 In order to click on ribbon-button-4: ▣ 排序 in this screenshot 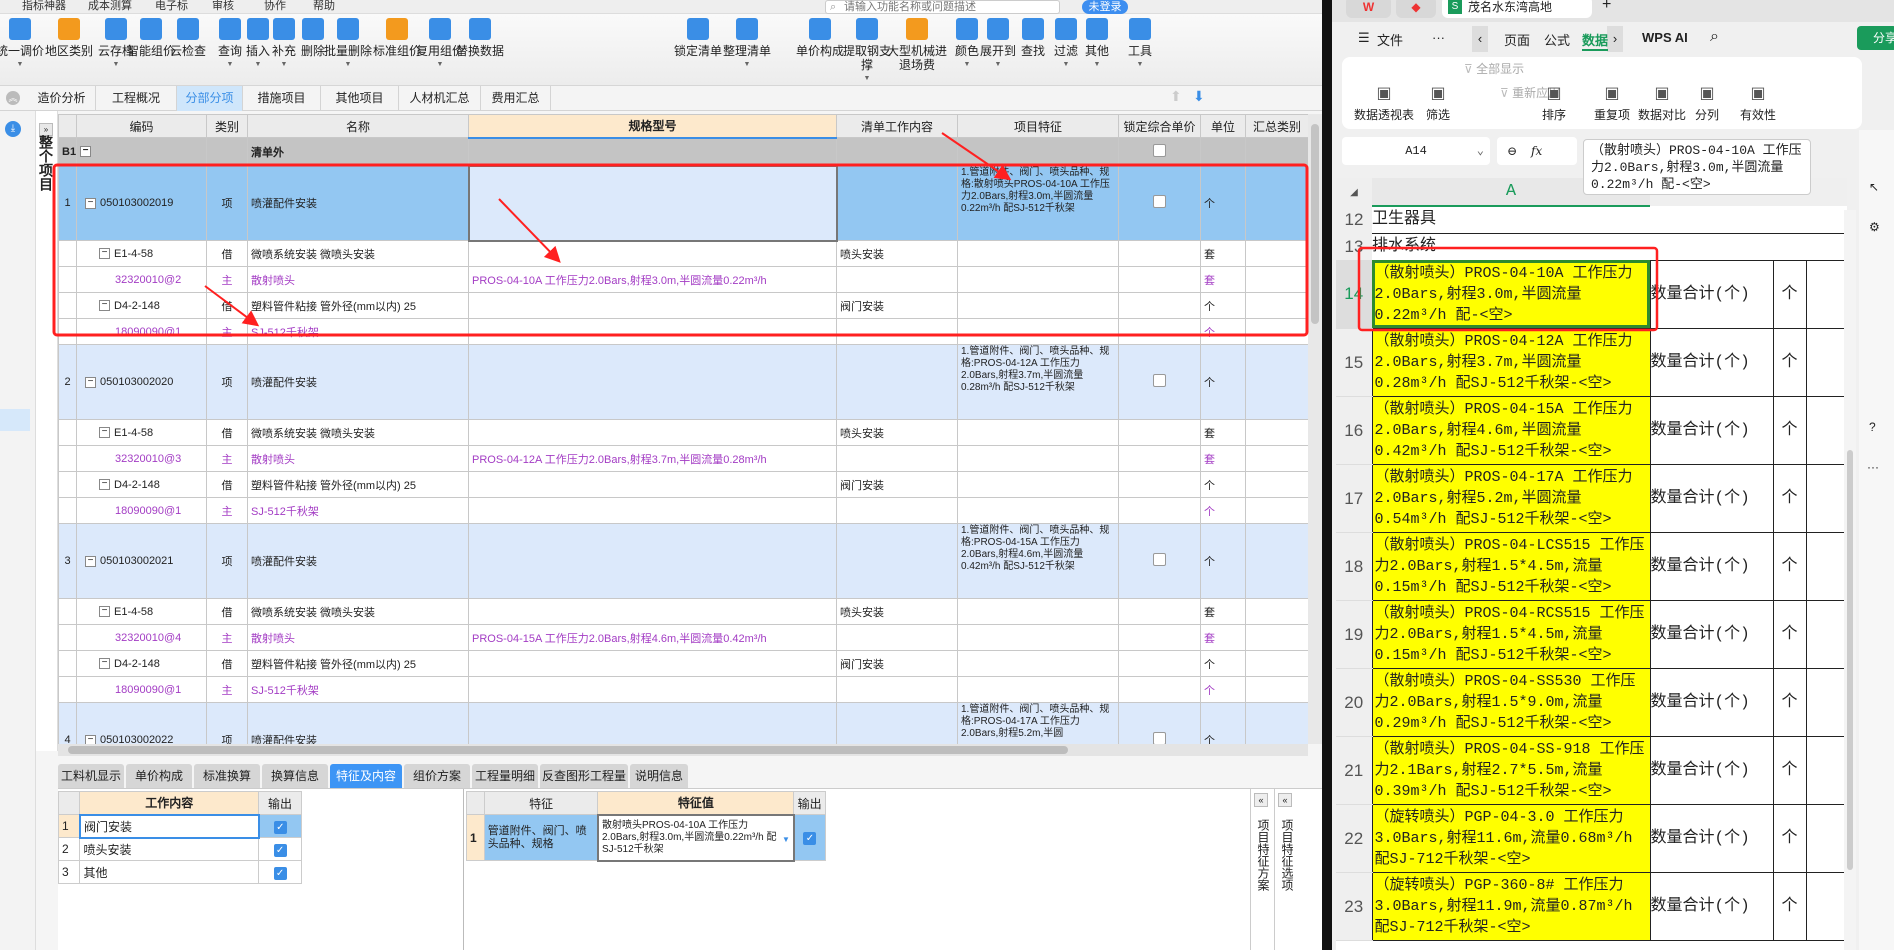, I will do `click(1554, 103)`.